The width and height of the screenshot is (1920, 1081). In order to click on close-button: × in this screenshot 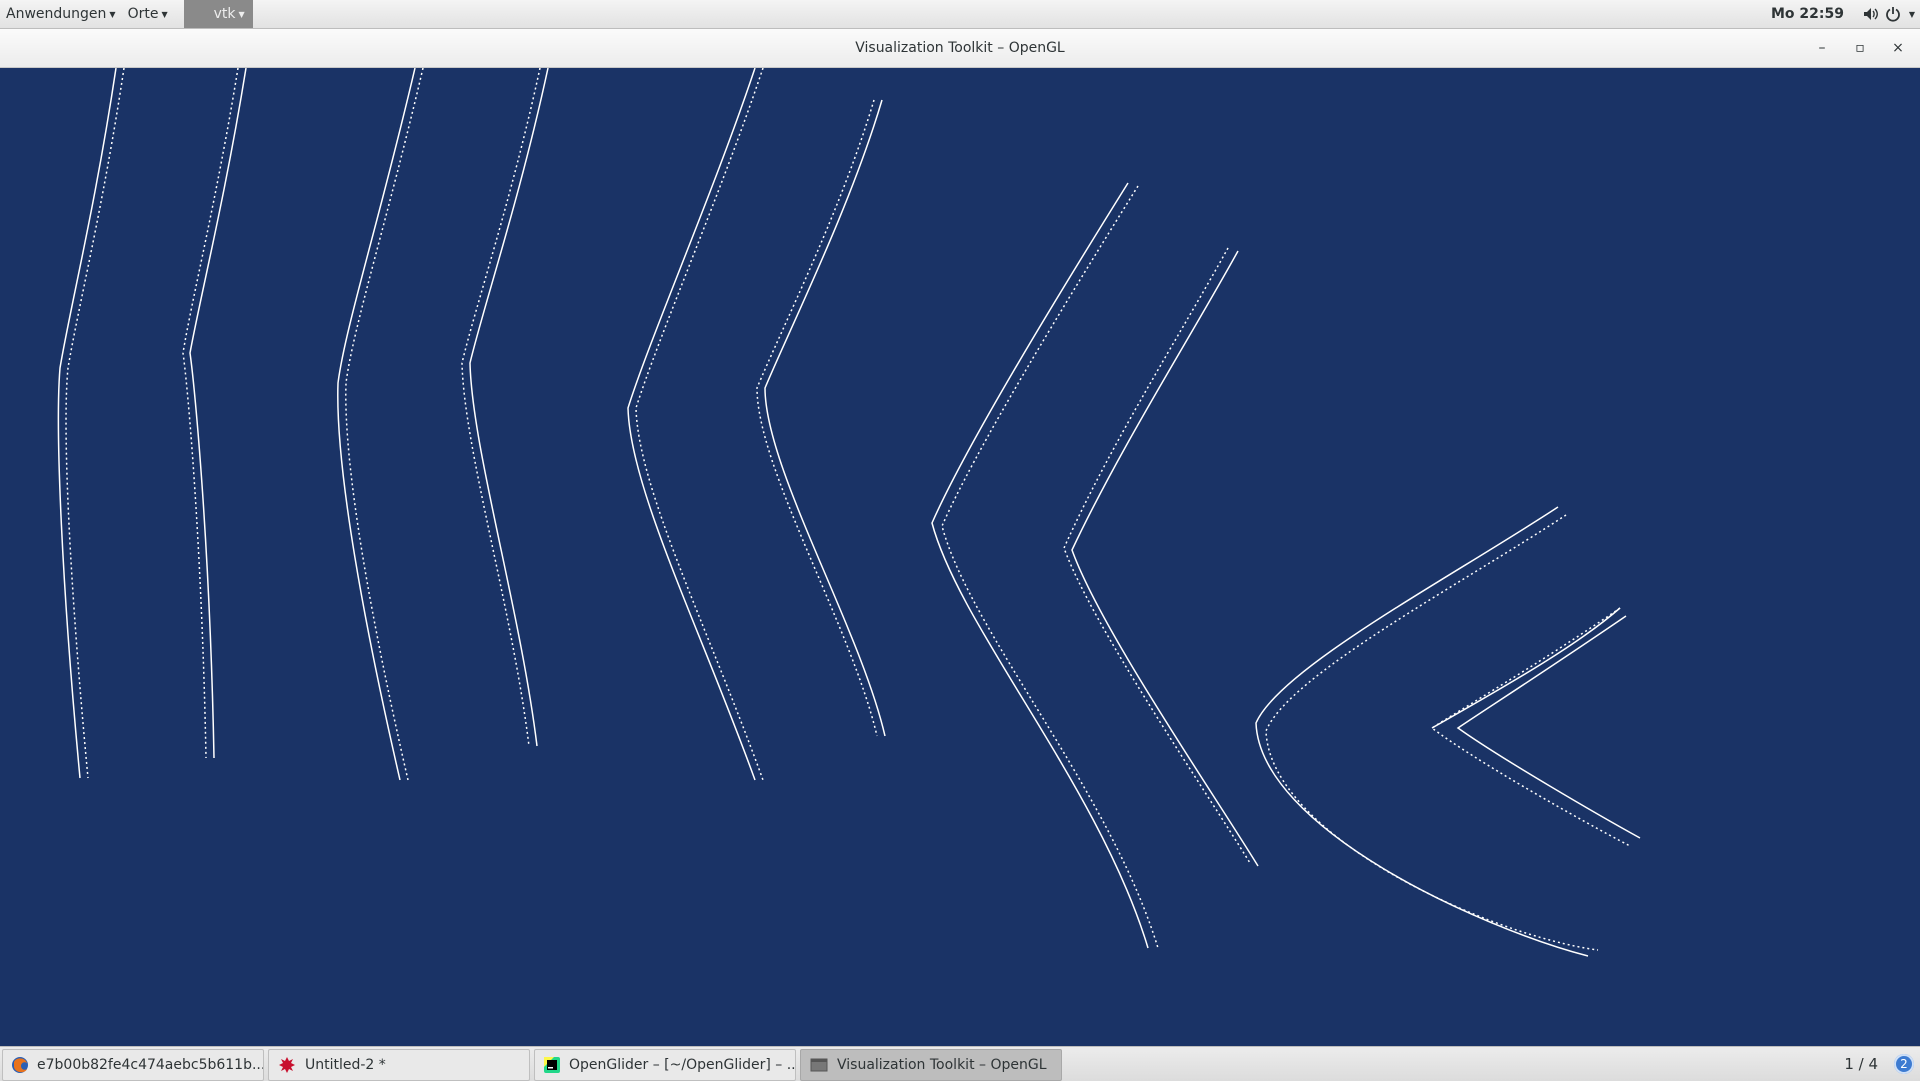, I will do `click(1898, 48)`.